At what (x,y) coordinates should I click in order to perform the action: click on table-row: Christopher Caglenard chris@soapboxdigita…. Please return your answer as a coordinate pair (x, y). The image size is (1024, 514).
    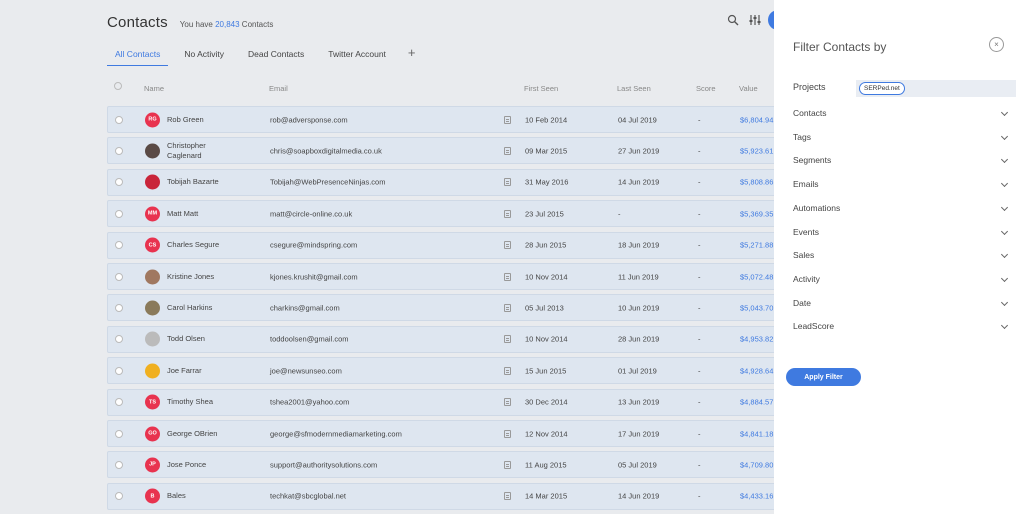
    Looking at the image, I should click on (440, 151).